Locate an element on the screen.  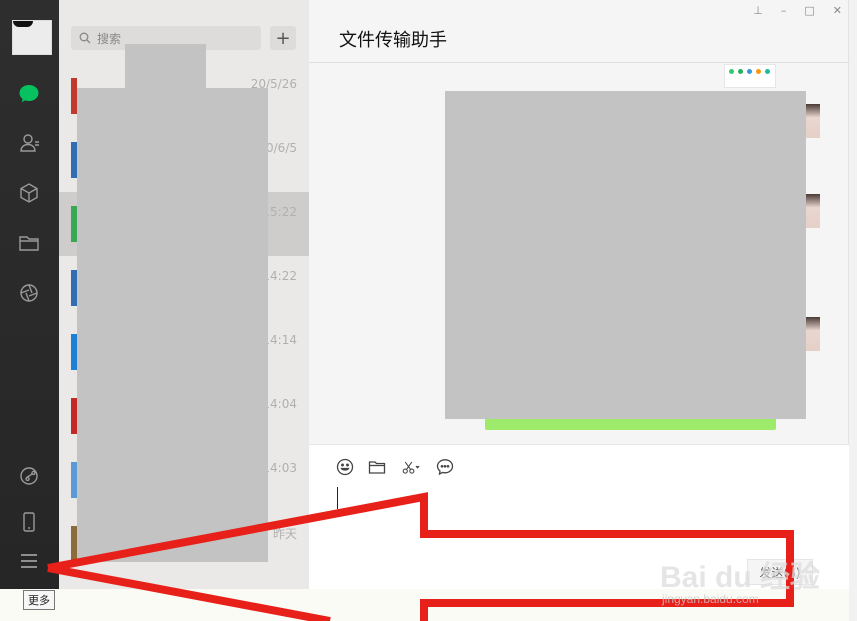
emoji-icon is located at coordinates (345, 467).